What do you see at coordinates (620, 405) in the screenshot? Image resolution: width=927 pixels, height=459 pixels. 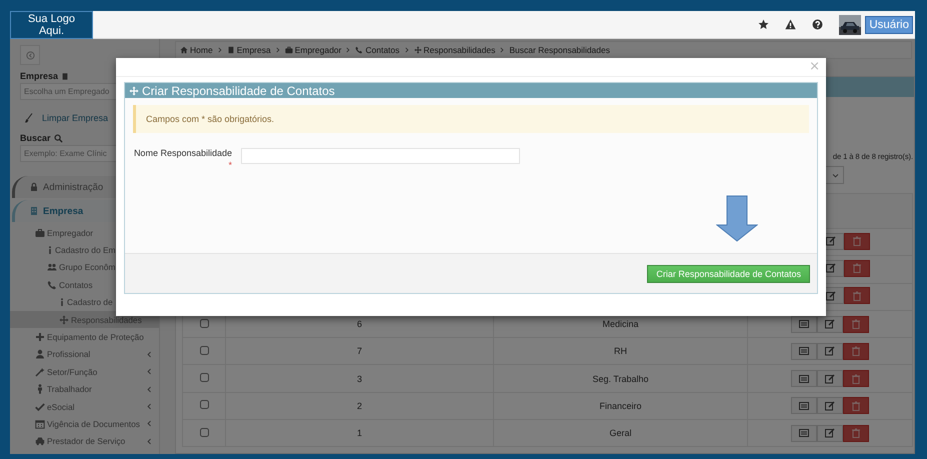 I see `name-cell: Financeiro` at bounding box center [620, 405].